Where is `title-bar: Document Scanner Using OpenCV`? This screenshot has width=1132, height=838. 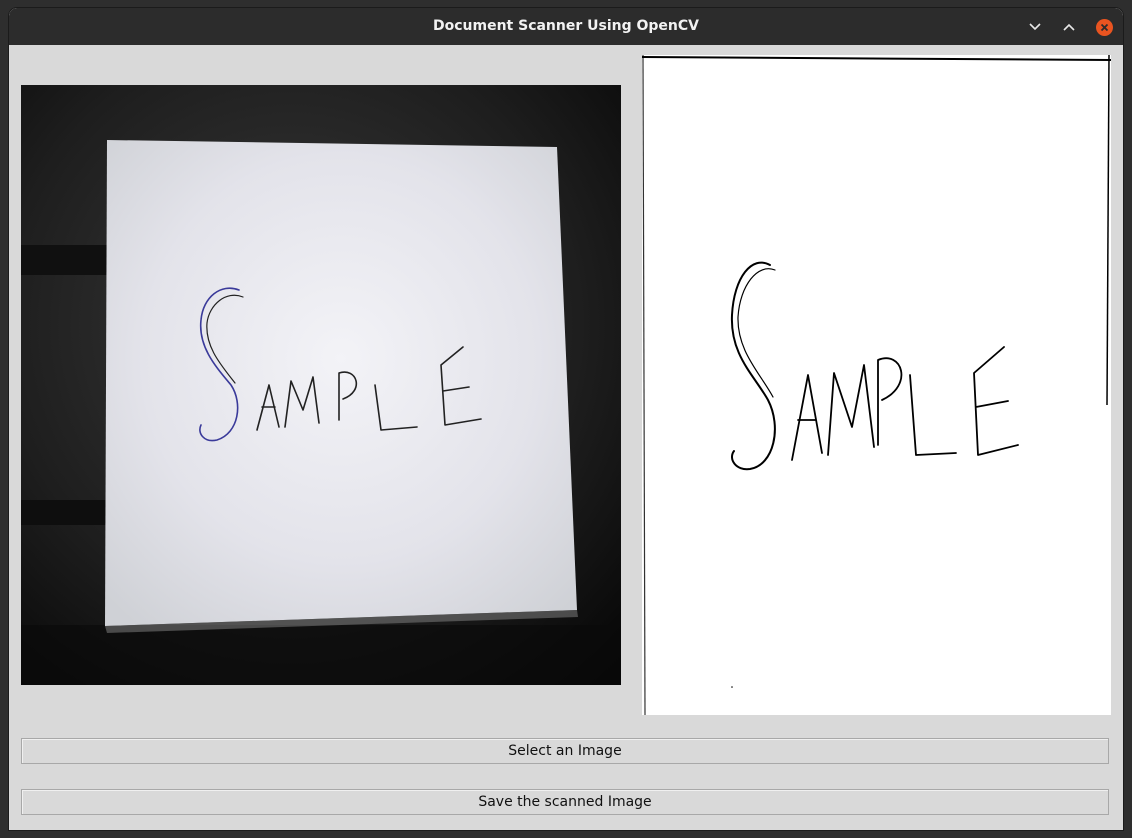
title-bar: Document Scanner Using OpenCV is located at coordinates (566, 26).